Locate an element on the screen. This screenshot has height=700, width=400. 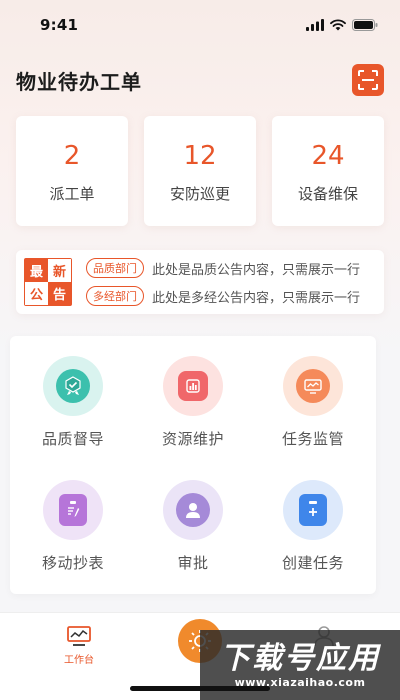
grid-item-resource-maintenance: 资源维护 is located at coordinates (193, 411).